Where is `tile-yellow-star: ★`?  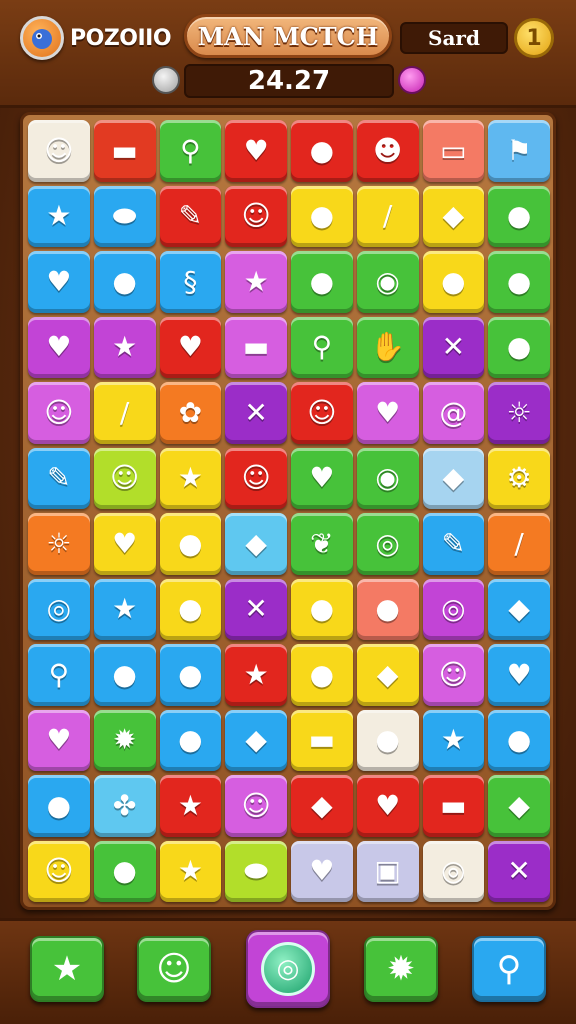
tile-yellow-star: ★ is located at coordinates (59, 216).